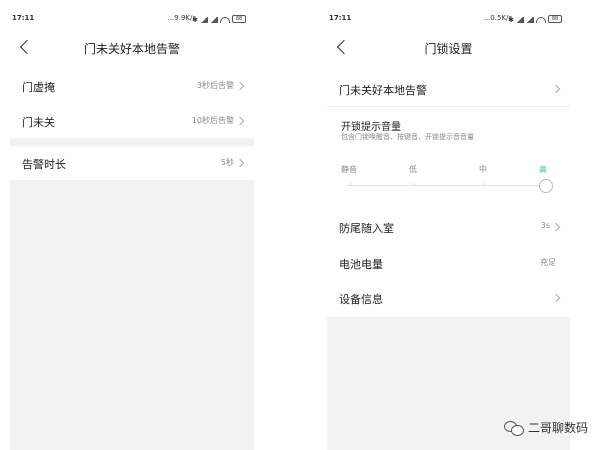  I want to click on level-mid: 中, so click(483, 169).